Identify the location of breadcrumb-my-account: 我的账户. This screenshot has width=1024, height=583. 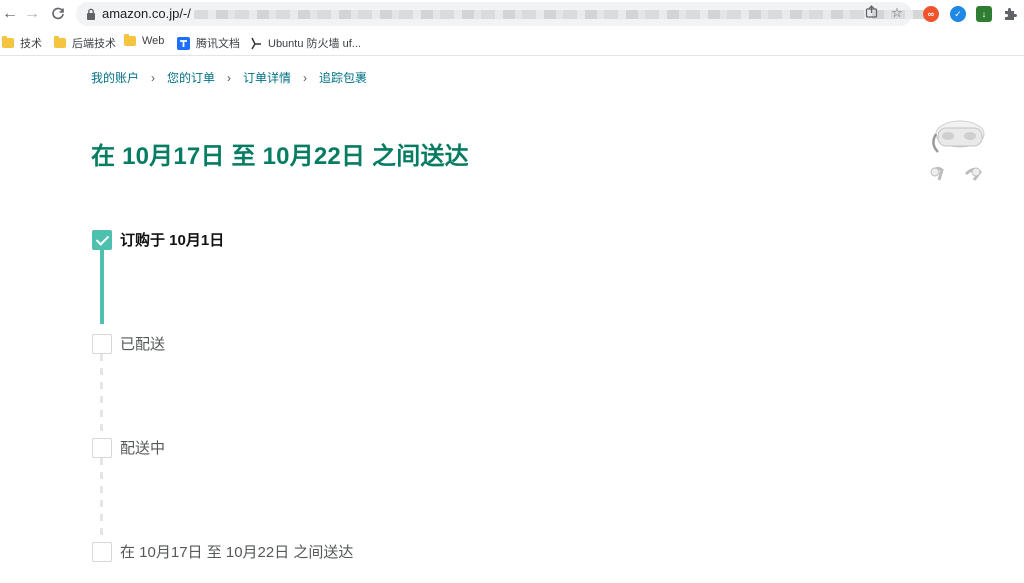
(115, 77).